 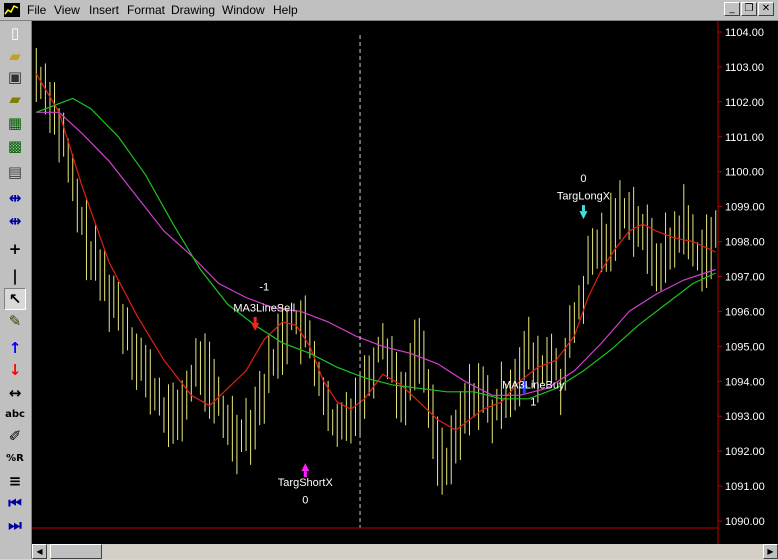 What do you see at coordinates (744, 68) in the screenshot?
I see `y-tick-label: 1103.00` at bounding box center [744, 68].